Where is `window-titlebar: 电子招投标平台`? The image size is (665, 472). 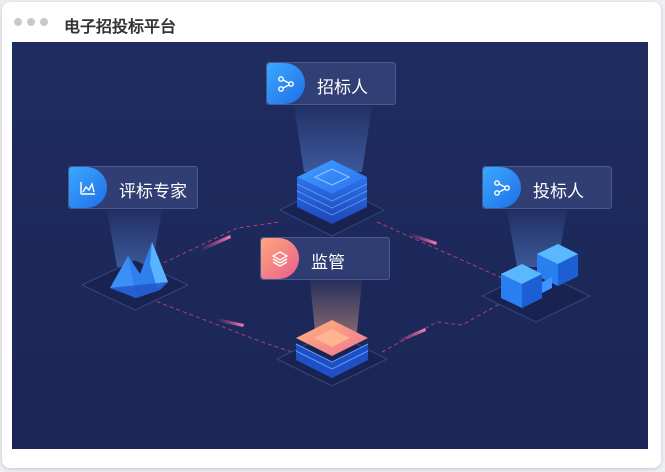 window-titlebar: 电子招投标平台 is located at coordinates (331, 21).